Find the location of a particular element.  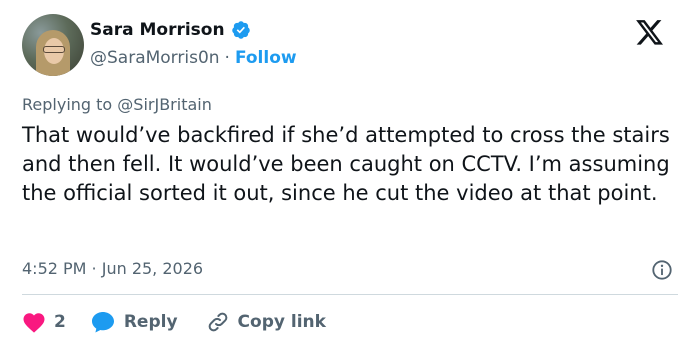

author-name-row: Sara Morrison is located at coordinates (170, 30).